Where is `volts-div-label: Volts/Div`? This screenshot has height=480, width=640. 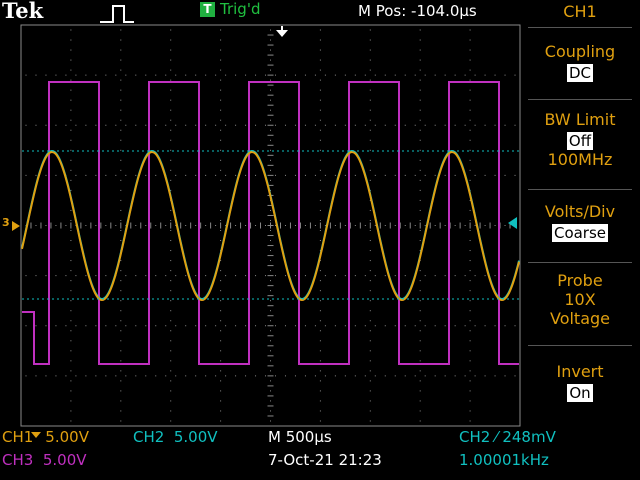 volts-div-label: Volts/Div is located at coordinates (580, 211).